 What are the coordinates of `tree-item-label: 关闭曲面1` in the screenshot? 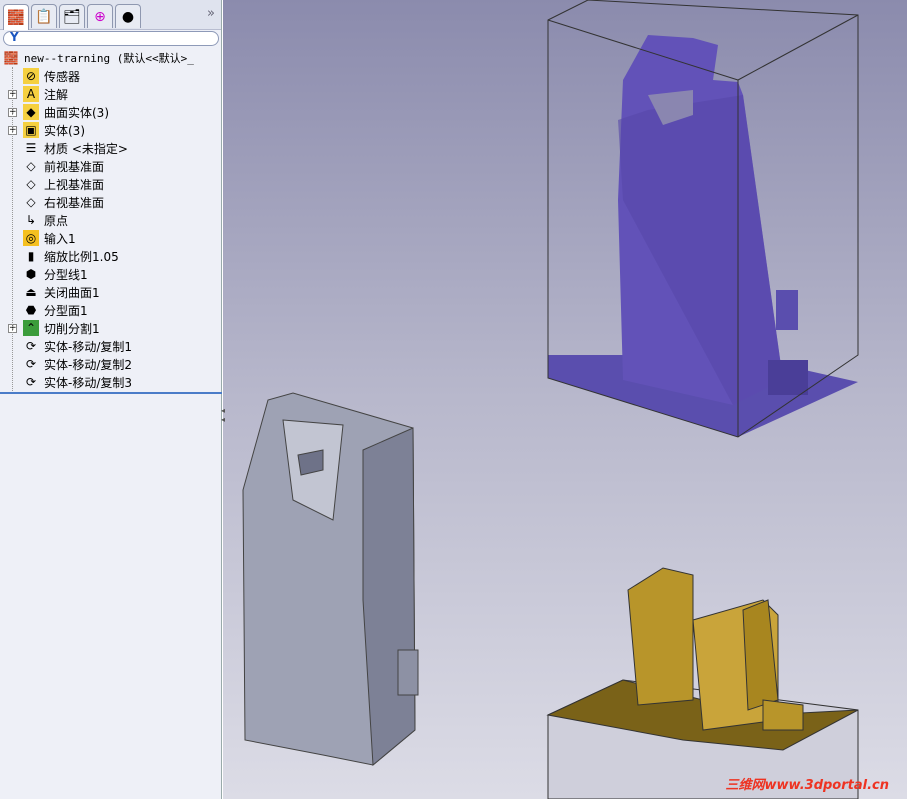 It's located at (72, 292).